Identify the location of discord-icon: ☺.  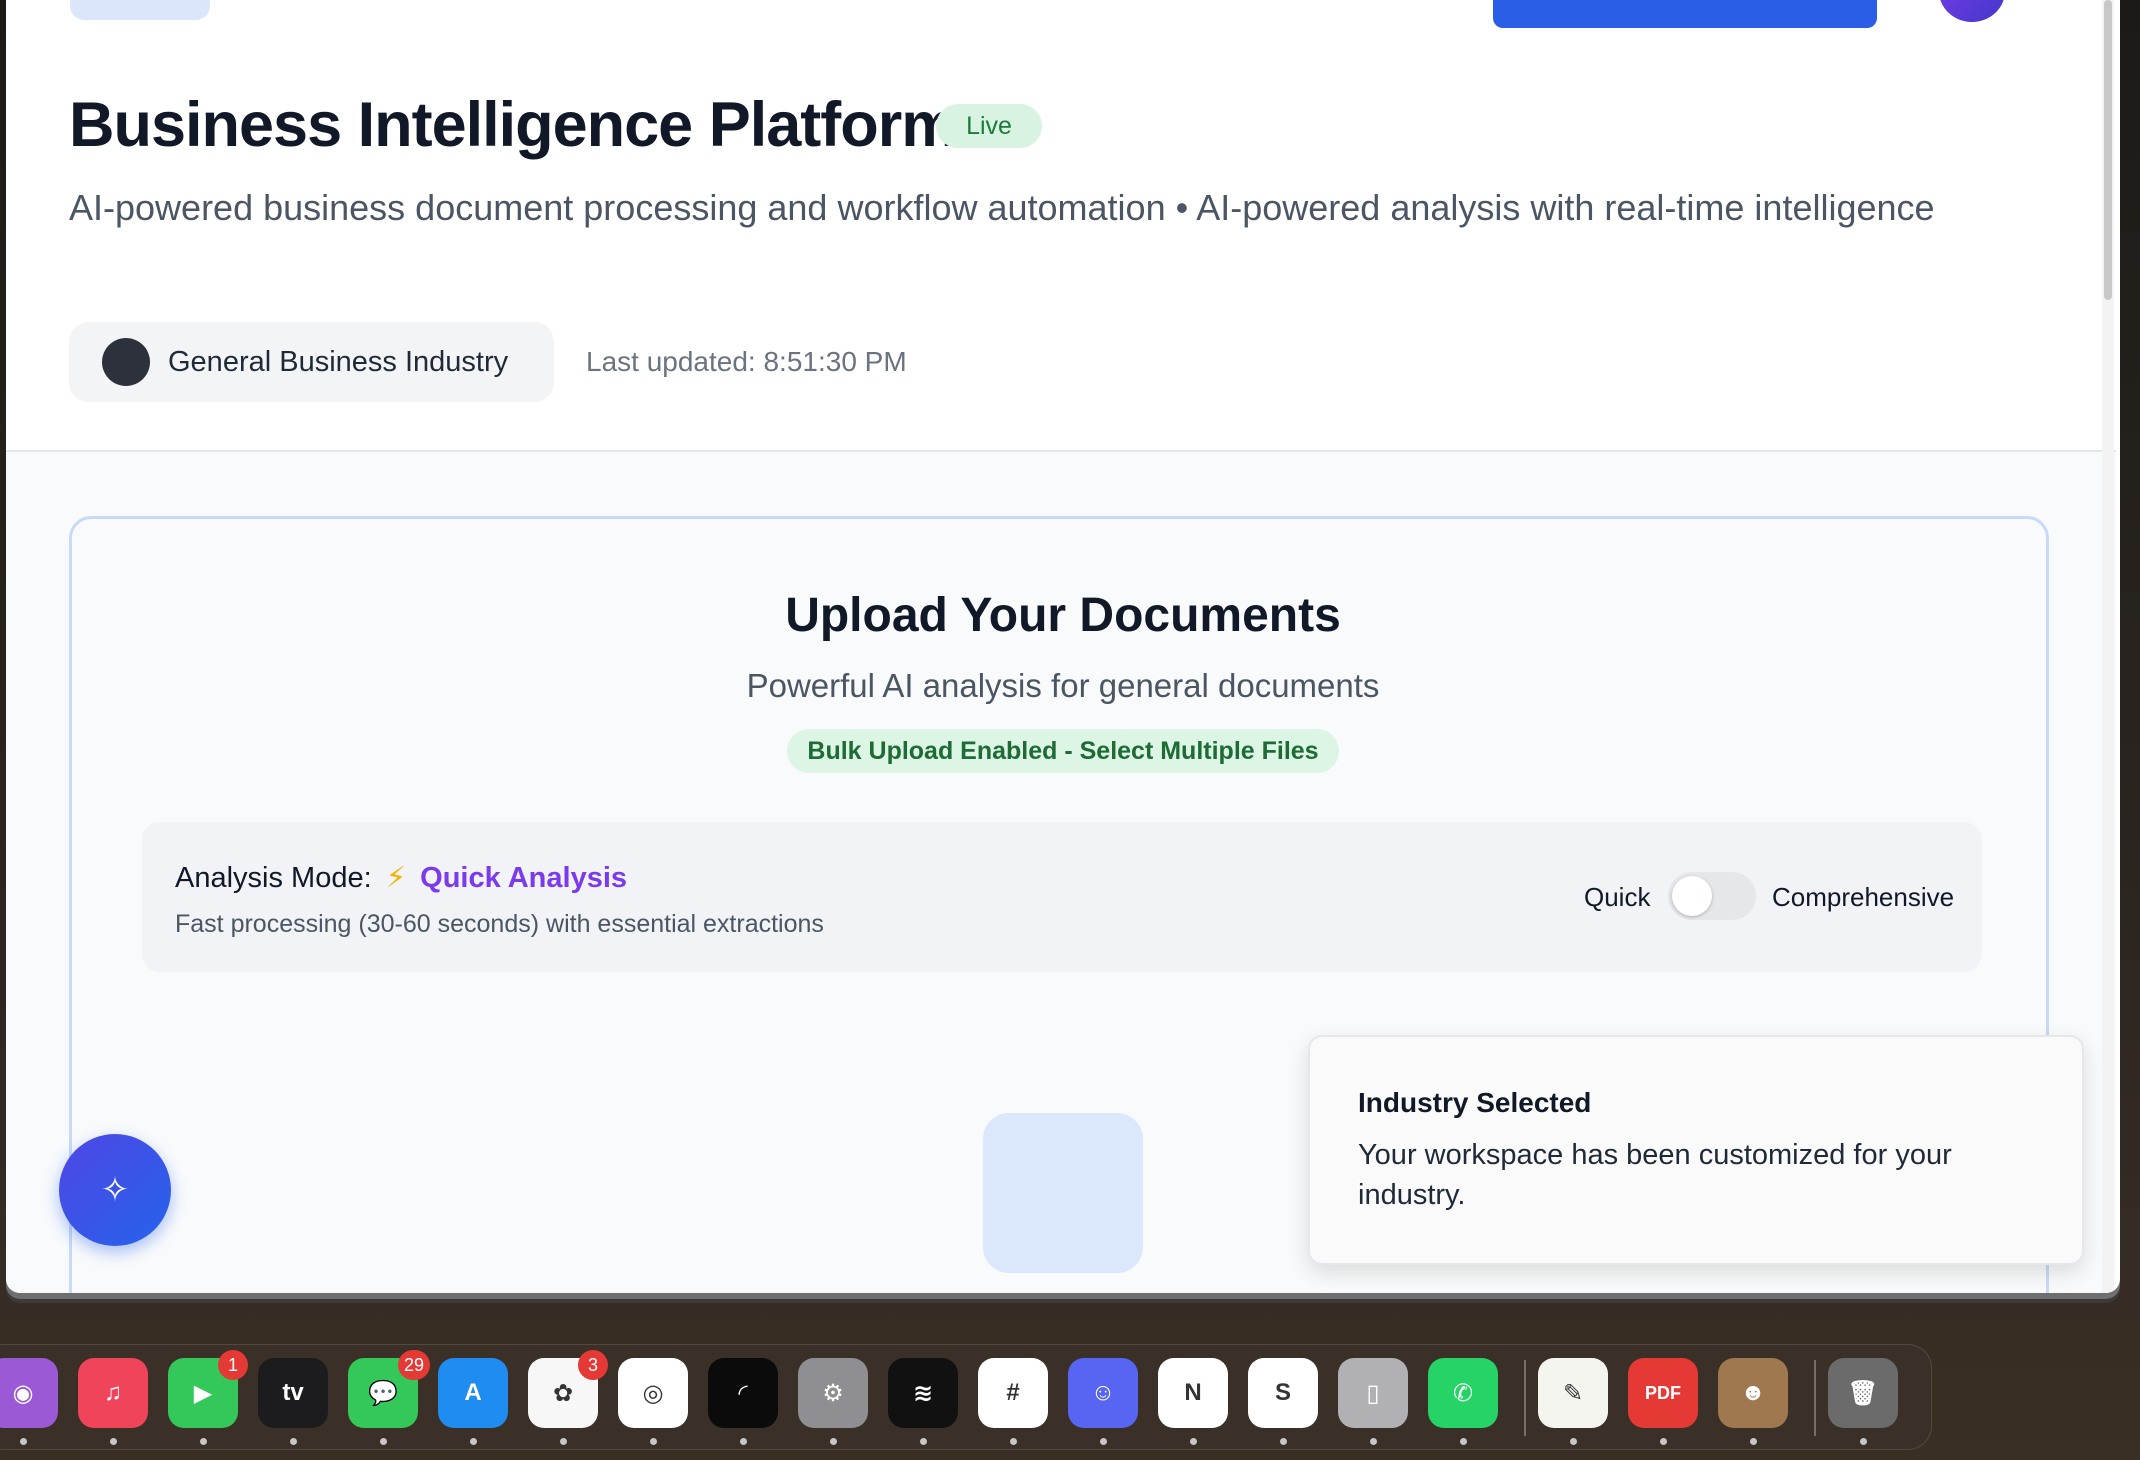
(1103, 1392).